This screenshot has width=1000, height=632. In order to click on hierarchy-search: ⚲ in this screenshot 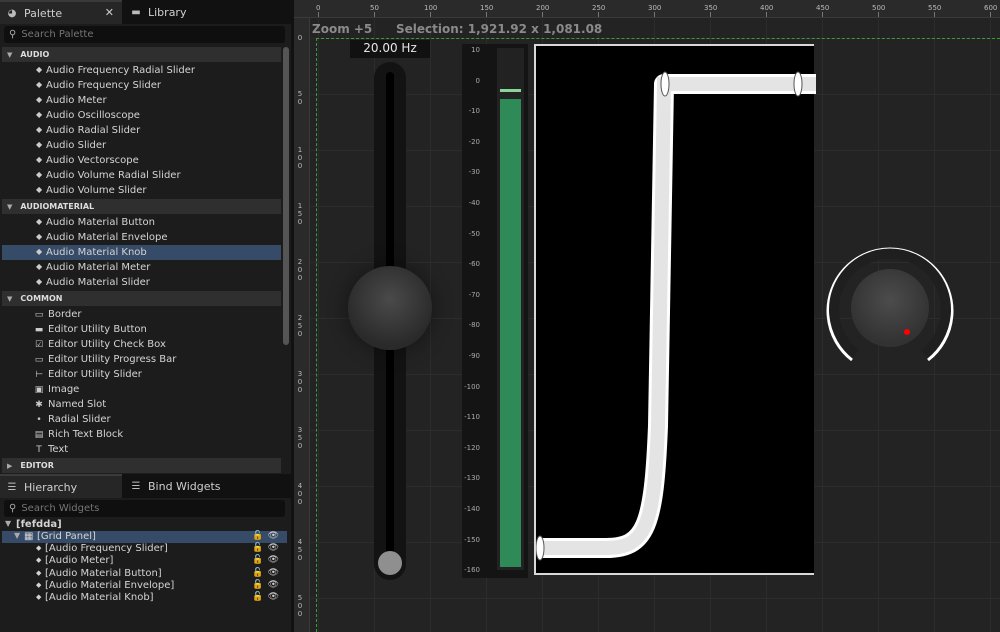, I will do `click(144, 508)`.